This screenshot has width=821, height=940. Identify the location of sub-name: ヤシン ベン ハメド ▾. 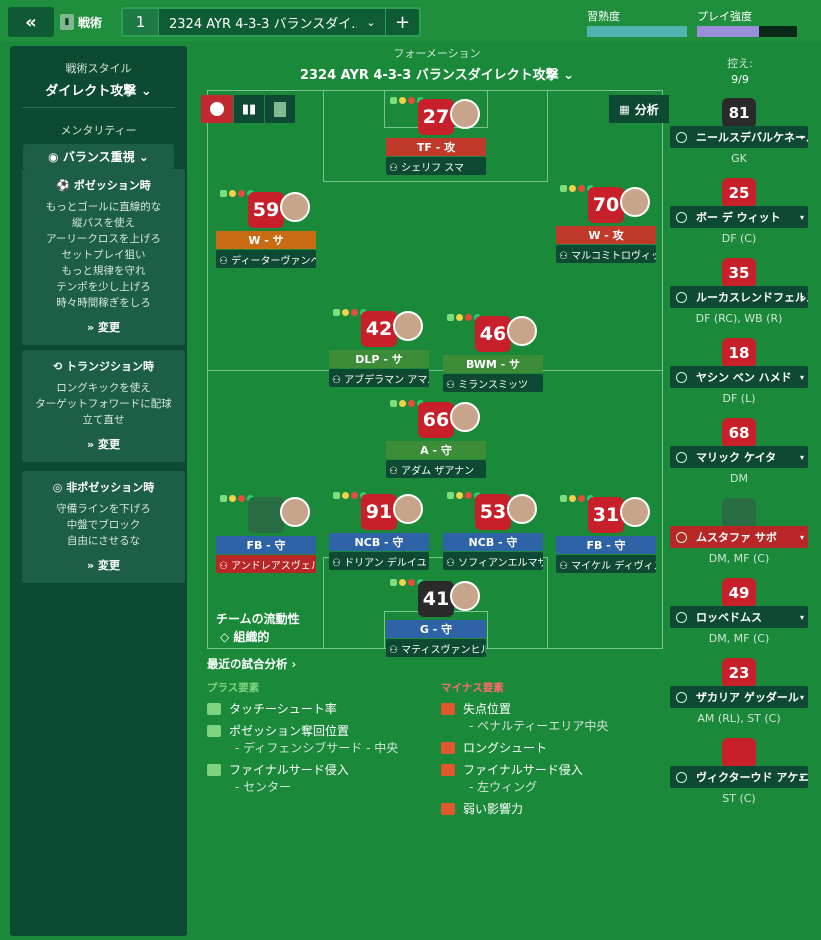
(739, 377).